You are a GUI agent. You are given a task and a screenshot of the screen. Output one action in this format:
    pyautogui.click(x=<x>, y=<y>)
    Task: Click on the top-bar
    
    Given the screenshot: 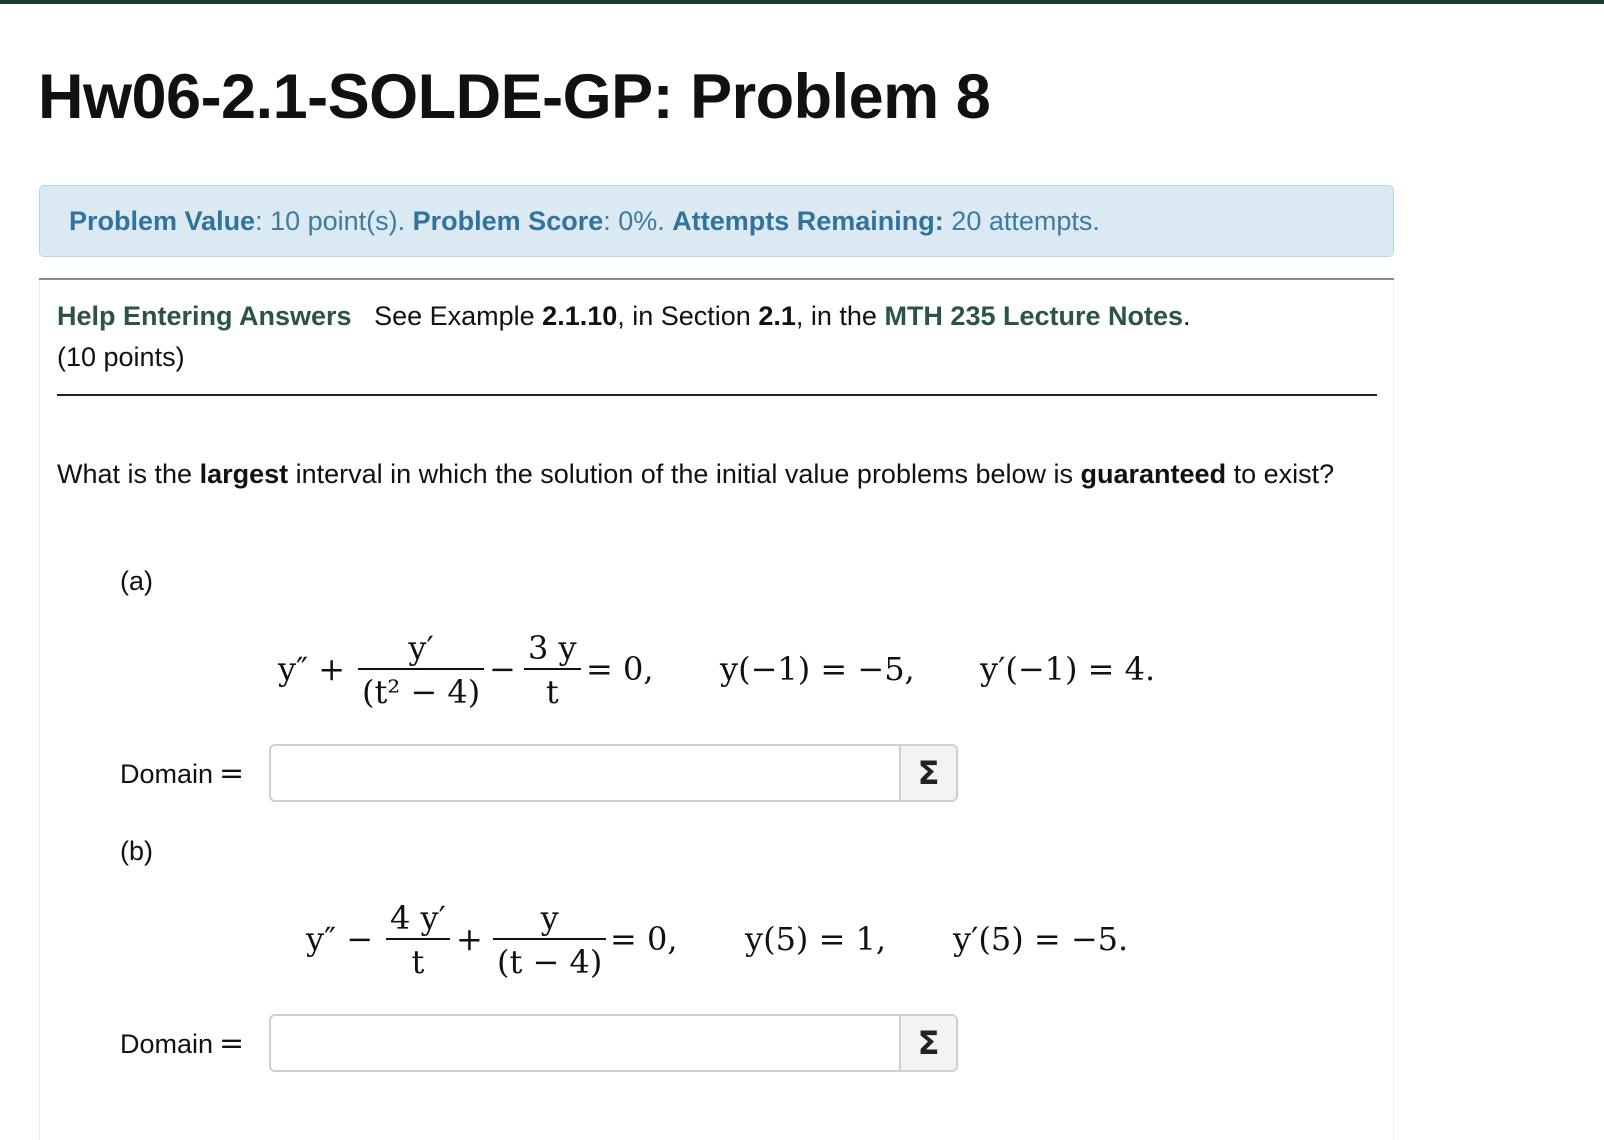 What is the action you would take?
    pyautogui.click(x=802, y=2)
    